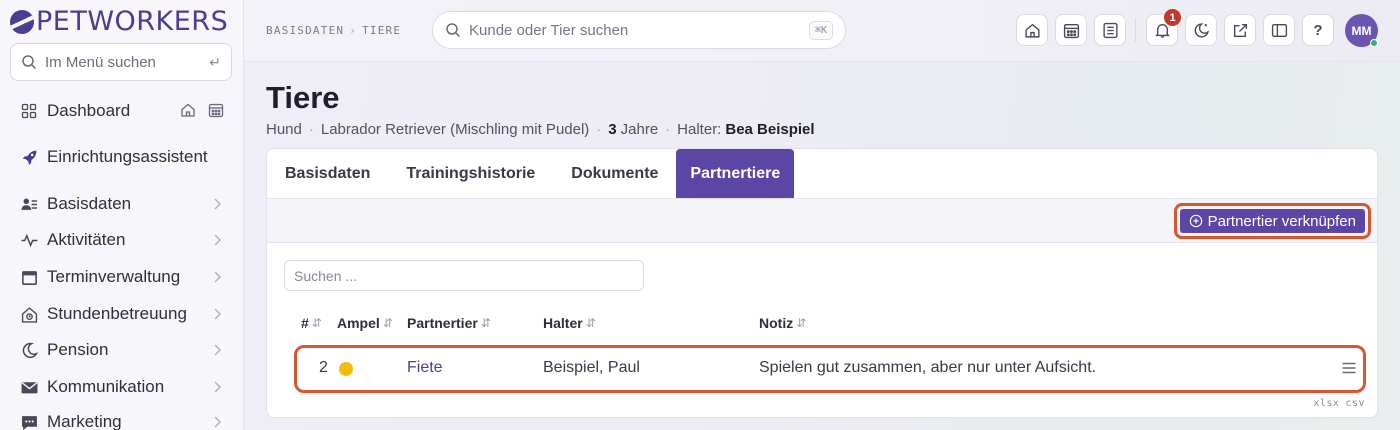 This screenshot has width=1400, height=430. I want to click on sidebar-item-label: Aktivitäten, so click(86, 239).